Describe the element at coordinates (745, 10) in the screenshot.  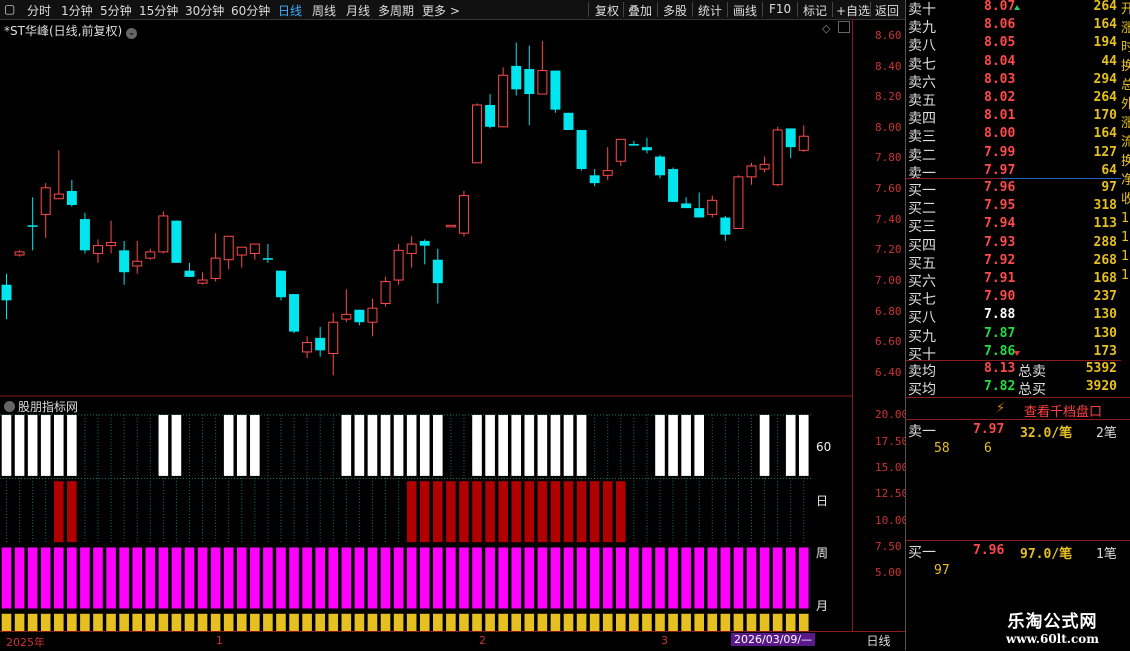
I see `draw-line-button: 画线` at that location.